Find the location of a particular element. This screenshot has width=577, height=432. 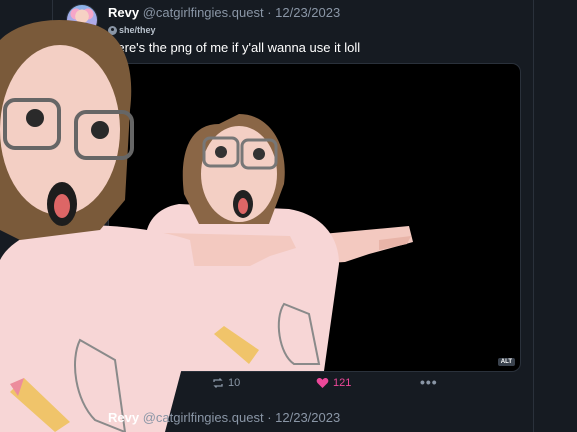

repost-icon is located at coordinates (218, 383).